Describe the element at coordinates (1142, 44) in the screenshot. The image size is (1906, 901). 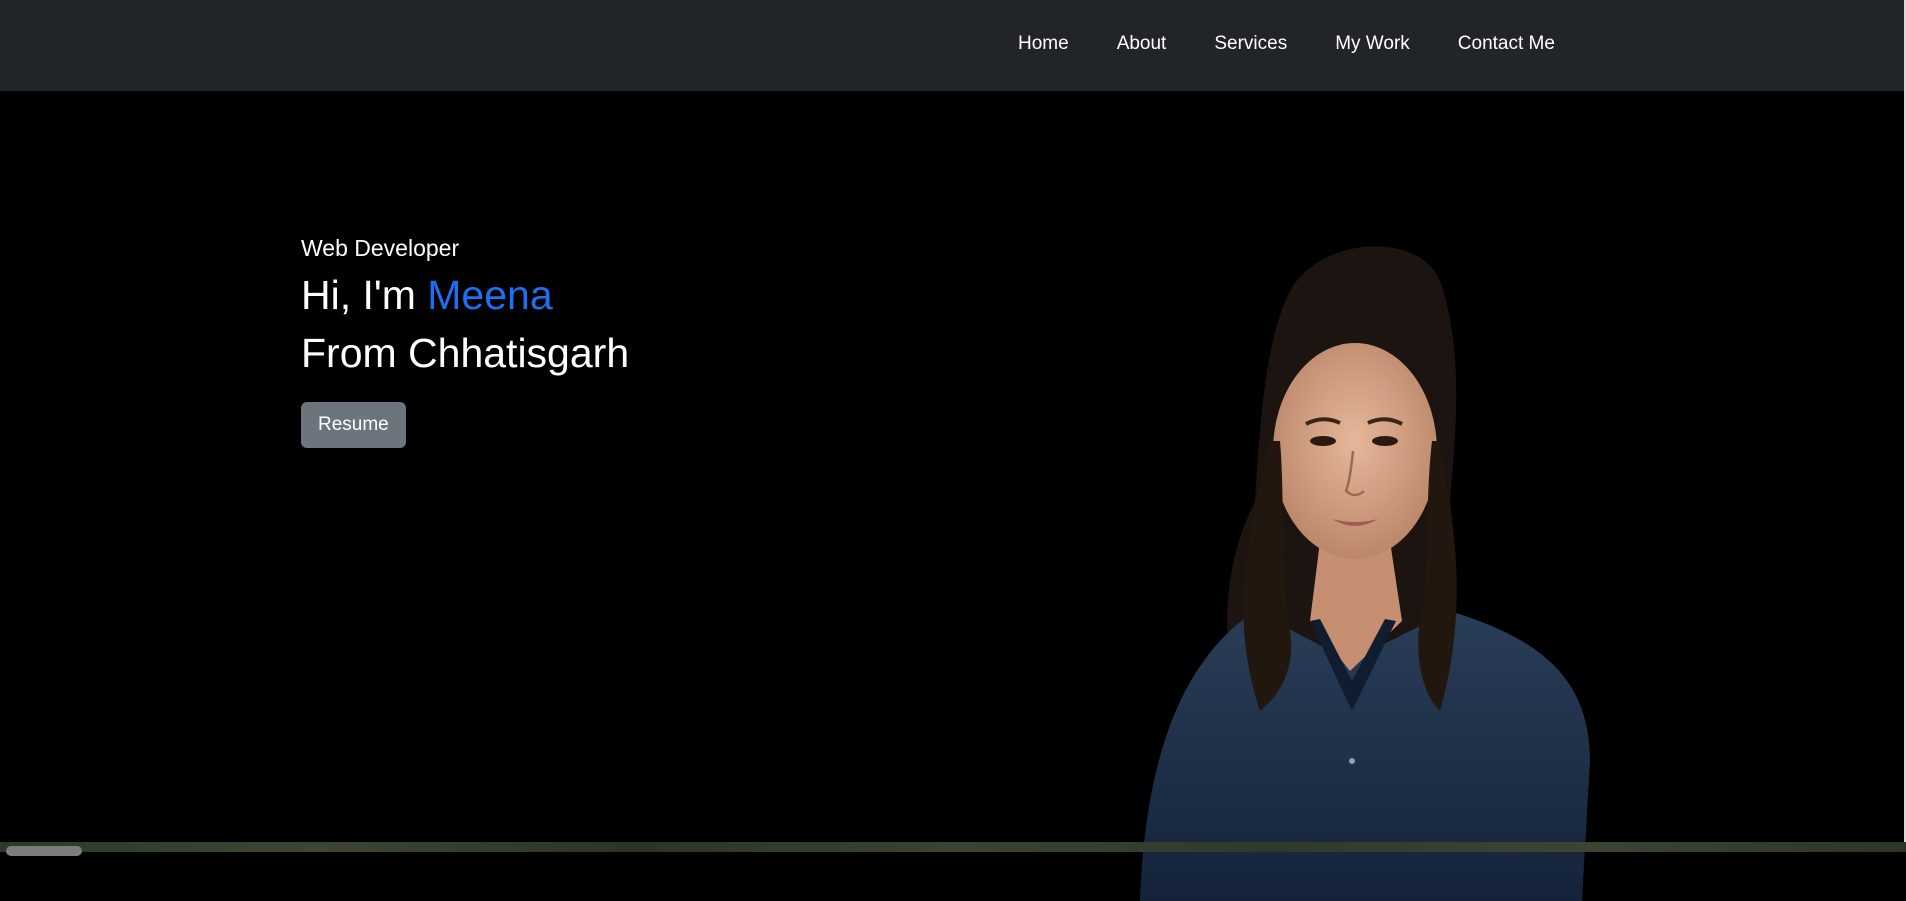
I see `nav-link-about: About` at that location.